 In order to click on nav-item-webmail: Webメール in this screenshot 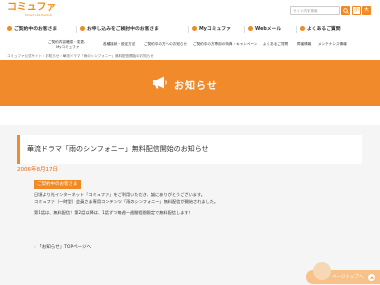, I will do `click(264, 29)`.